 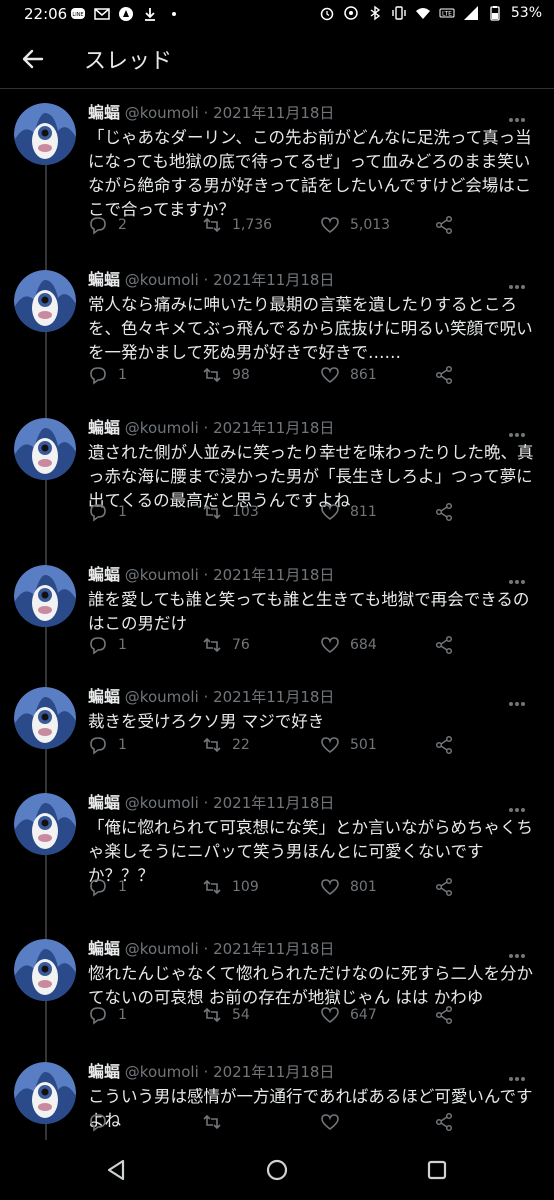 What do you see at coordinates (226, 745) in the screenshot?
I see `retweet-button: 22` at bounding box center [226, 745].